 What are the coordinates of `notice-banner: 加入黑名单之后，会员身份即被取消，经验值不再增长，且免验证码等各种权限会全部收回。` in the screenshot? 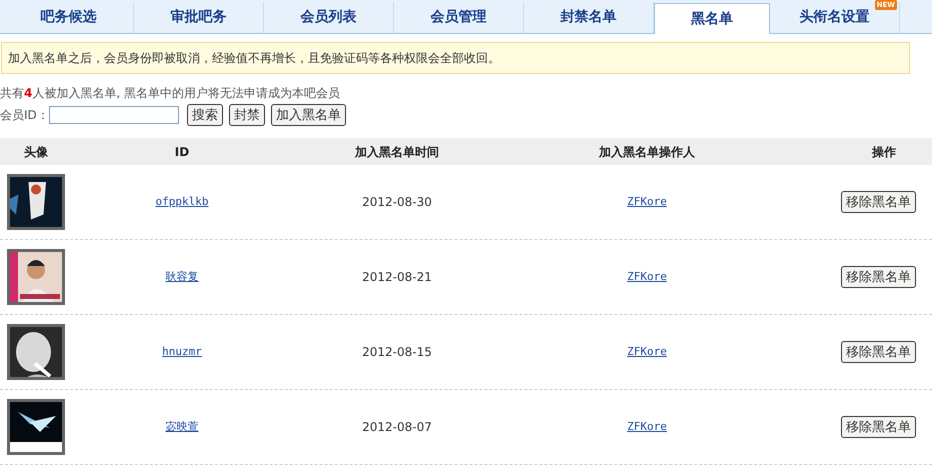 It's located at (455, 58).